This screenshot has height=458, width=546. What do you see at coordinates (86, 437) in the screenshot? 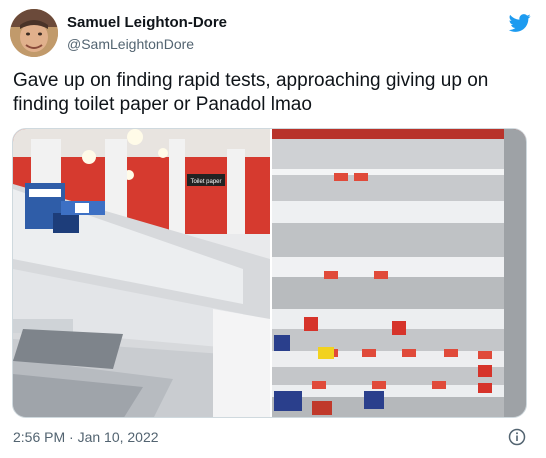
I see `tweet-timestamp: 2:56 PM · Jan 10, 2022` at bounding box center [86, 437].